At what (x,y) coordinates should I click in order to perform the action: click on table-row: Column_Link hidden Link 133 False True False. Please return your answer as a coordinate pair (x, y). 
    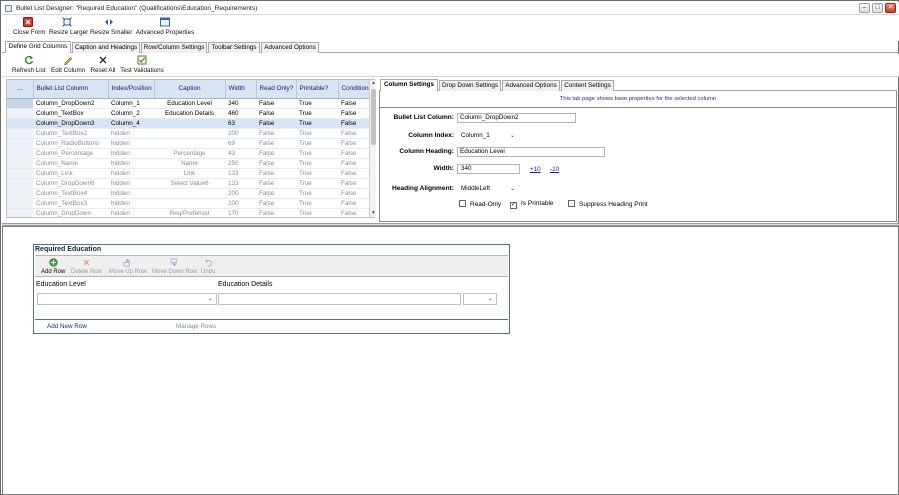
    Looking at the image, I should click on (189, 173).